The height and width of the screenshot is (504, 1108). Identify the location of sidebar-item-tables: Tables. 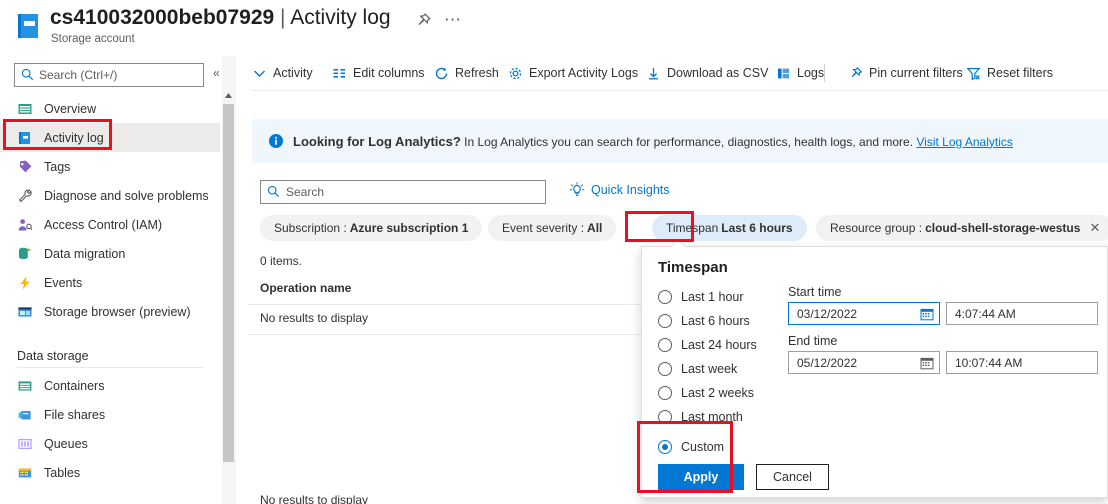
(110, 472).